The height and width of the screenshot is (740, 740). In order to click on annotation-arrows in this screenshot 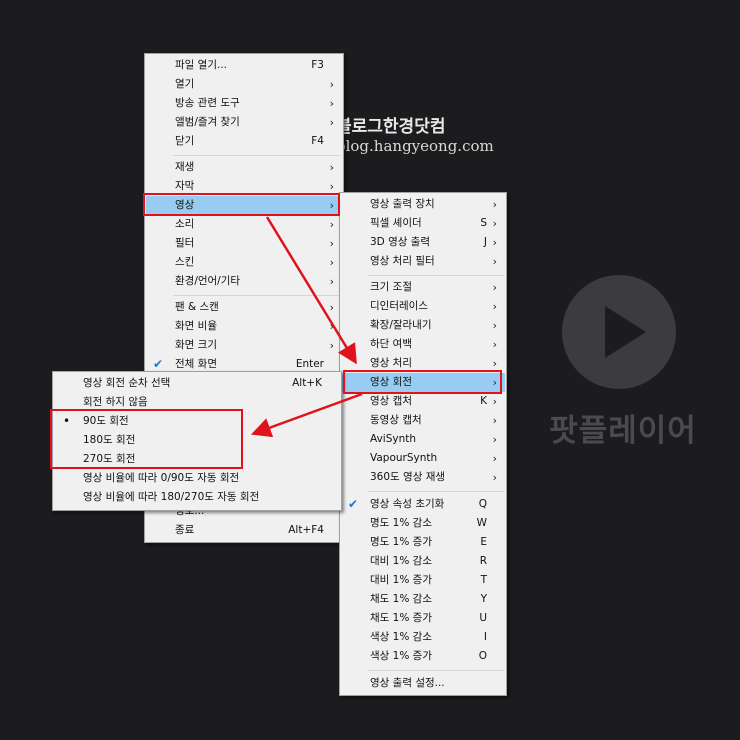, I will do `click(306, 327)`.